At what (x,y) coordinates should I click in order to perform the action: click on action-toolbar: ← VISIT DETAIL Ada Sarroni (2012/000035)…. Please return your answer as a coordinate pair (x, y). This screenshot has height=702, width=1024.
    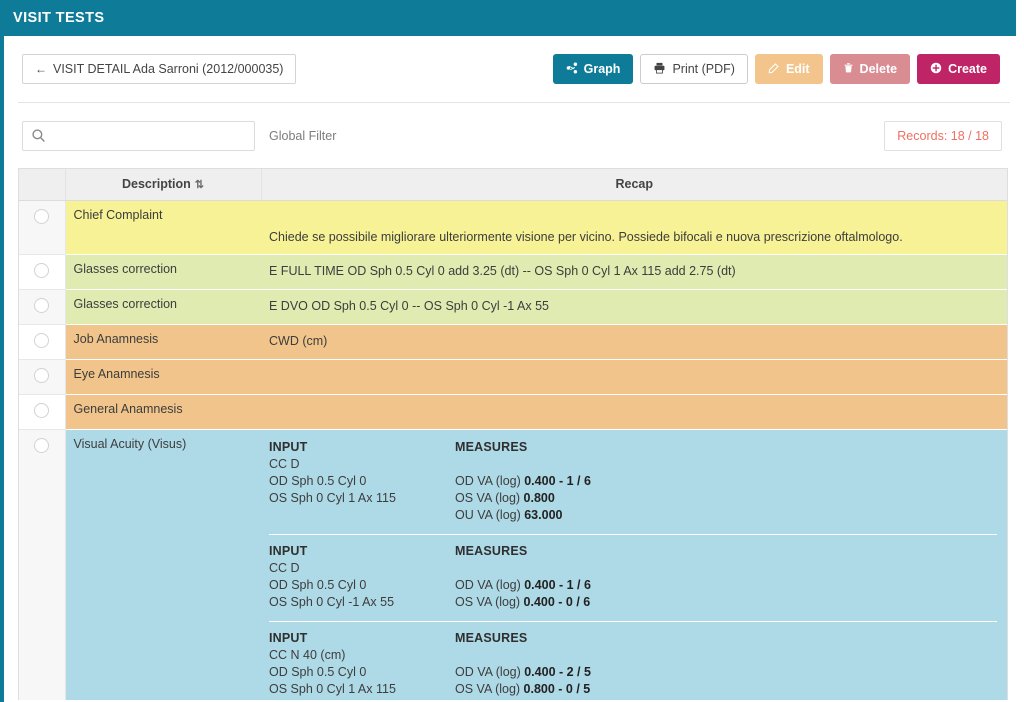
    Looking at the image, I should click on (510, 69).